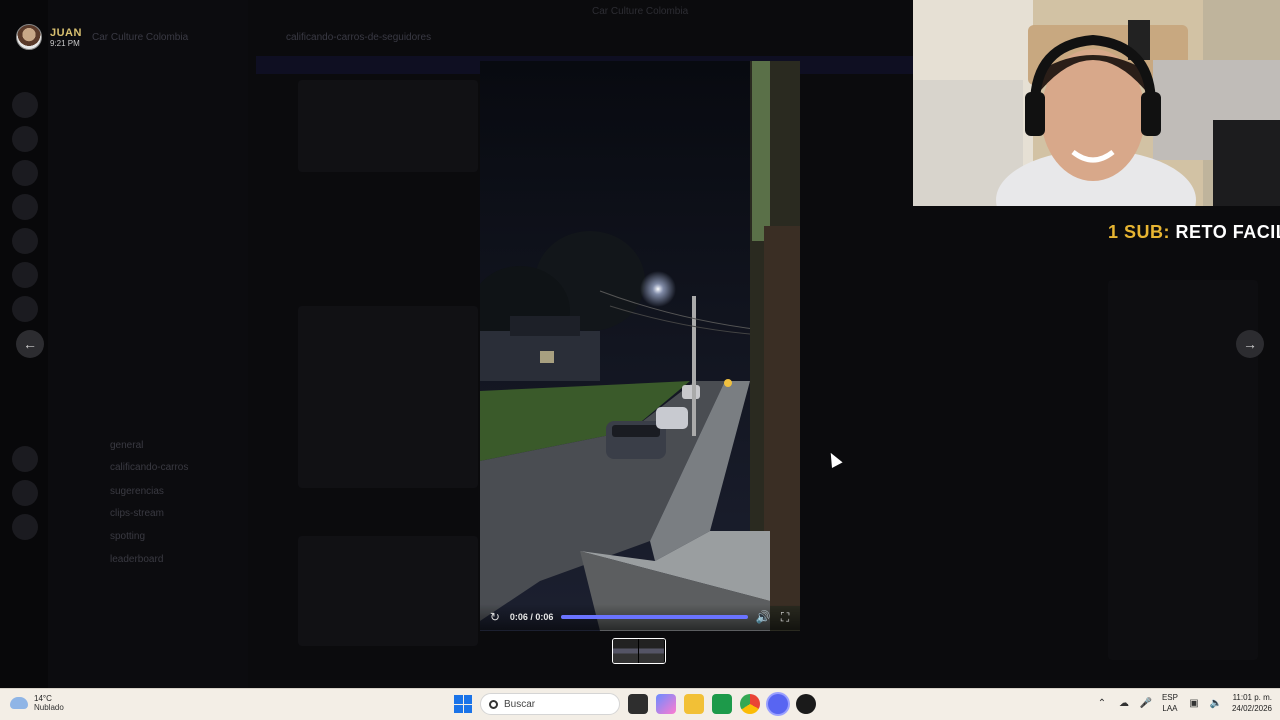  I want to click on channel-item: sugerencias, so click(180, 493).